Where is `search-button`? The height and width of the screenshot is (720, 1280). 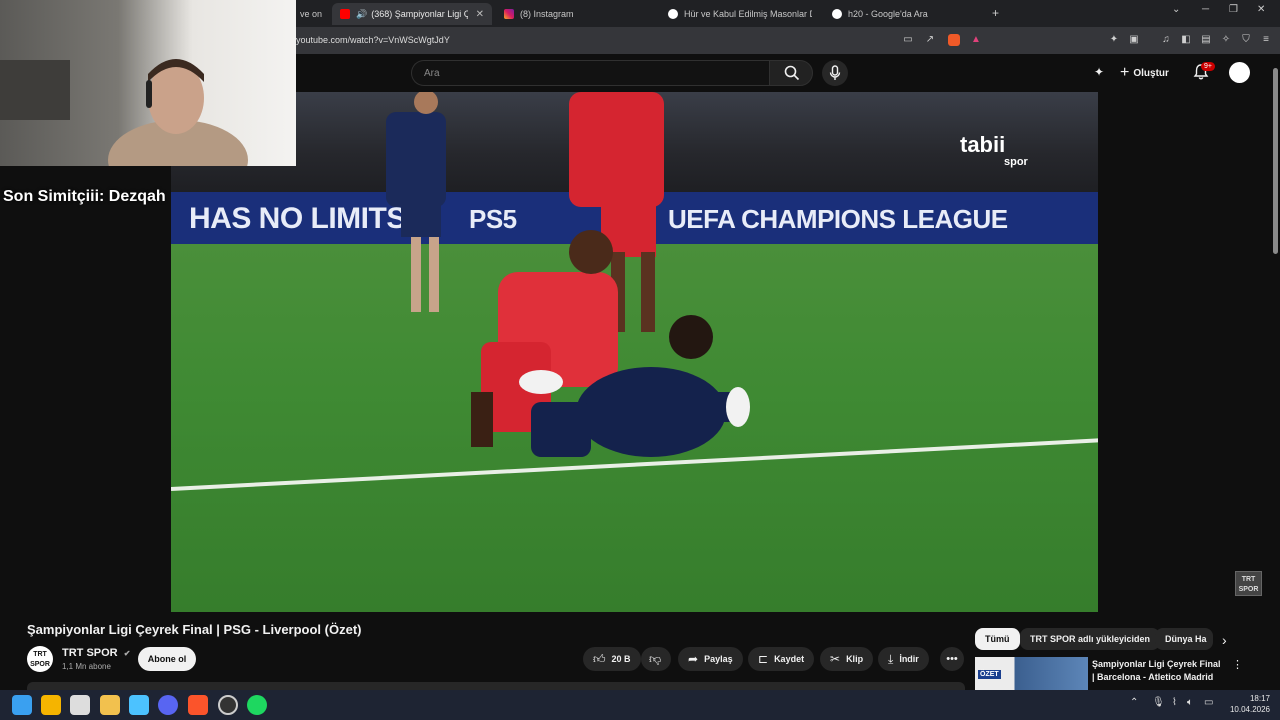 search-button is located at coordinates (791, 73).